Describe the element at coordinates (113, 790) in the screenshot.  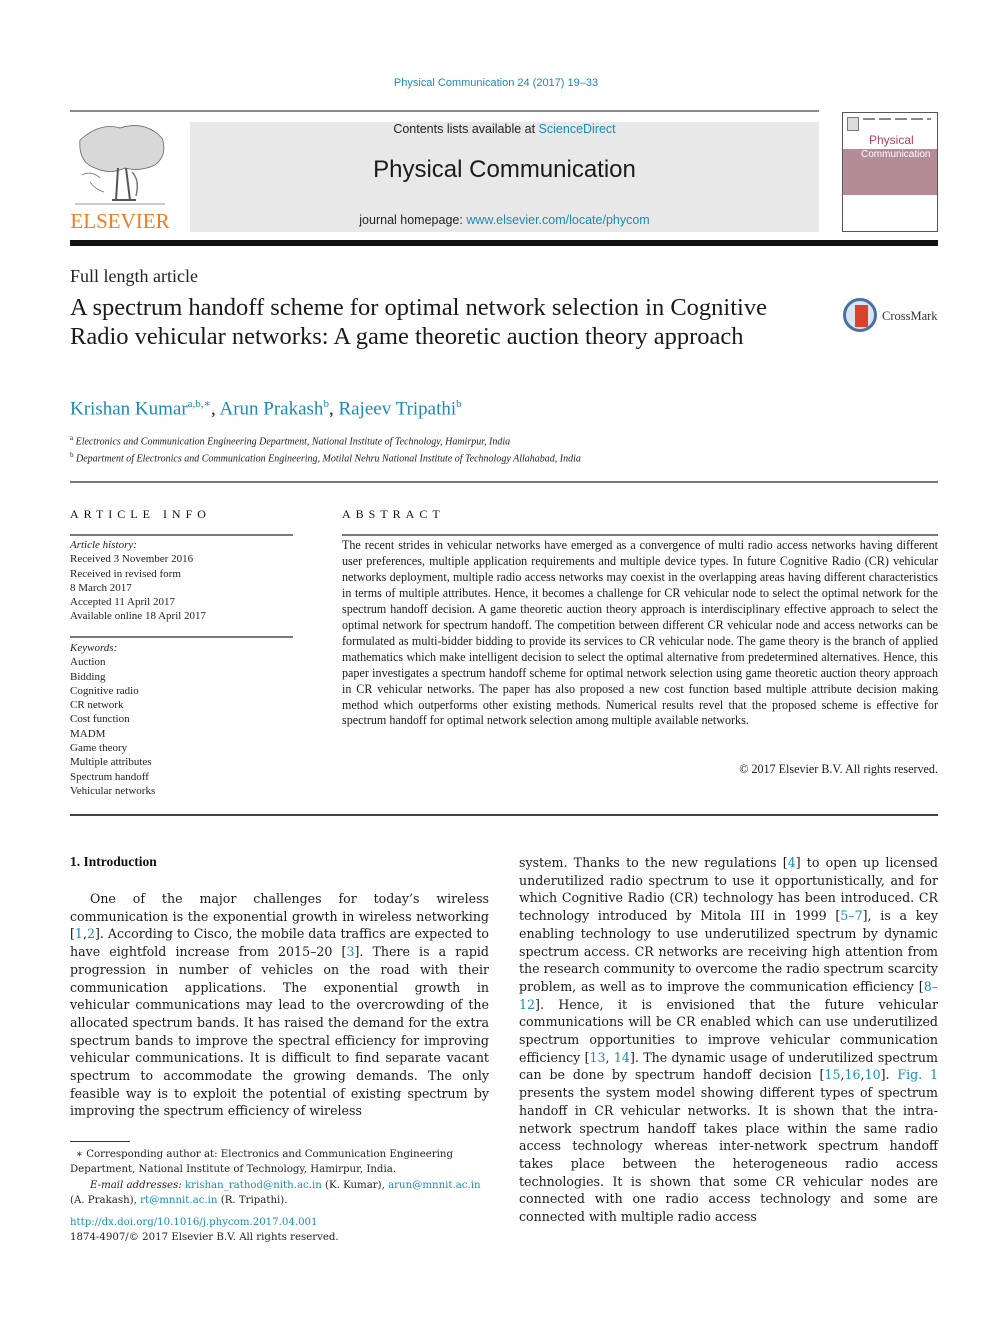
I see `keyword-item: Vehicular networks` at that location.